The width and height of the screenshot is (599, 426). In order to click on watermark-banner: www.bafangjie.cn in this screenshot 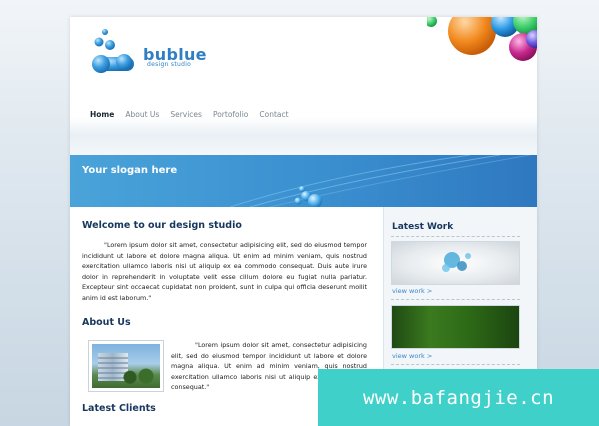, I will do `click(458, 397)`.